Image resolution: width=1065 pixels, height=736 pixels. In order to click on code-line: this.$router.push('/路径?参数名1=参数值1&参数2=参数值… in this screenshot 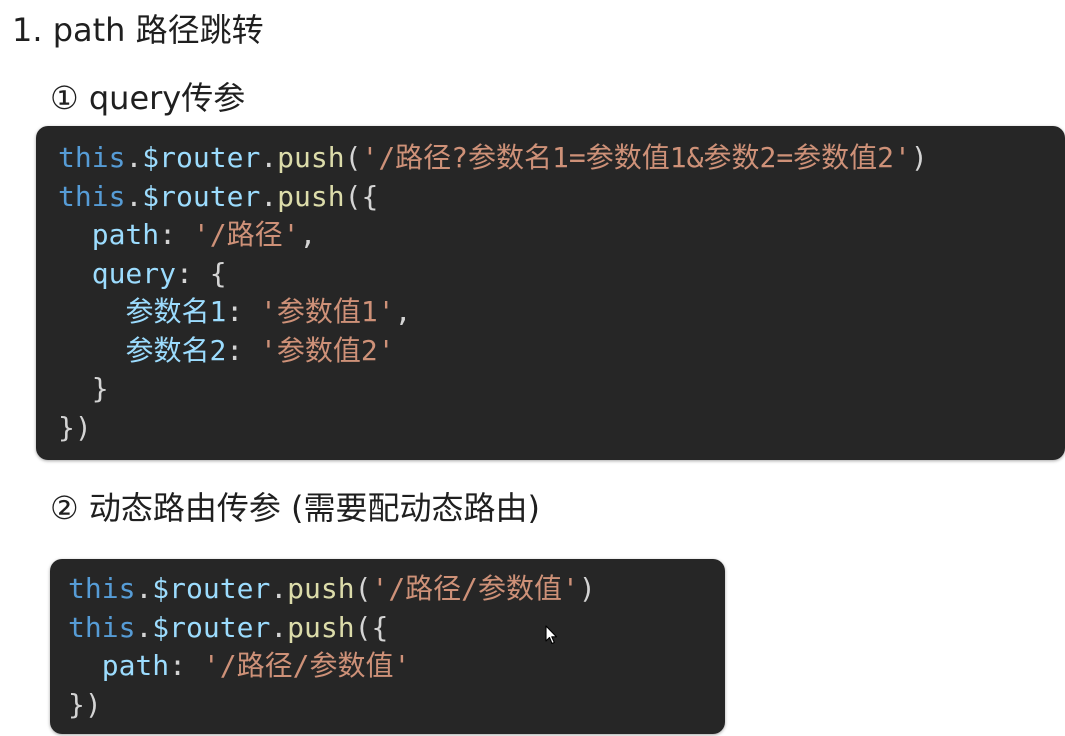, I will do `click(561, 158)`.